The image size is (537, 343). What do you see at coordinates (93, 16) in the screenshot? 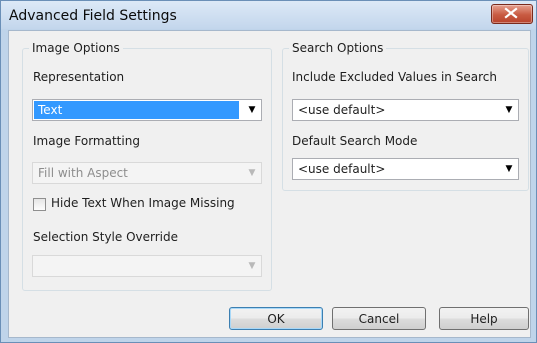
I see `window-title: Advanced Field Settings` at bounding box center [93, 16].